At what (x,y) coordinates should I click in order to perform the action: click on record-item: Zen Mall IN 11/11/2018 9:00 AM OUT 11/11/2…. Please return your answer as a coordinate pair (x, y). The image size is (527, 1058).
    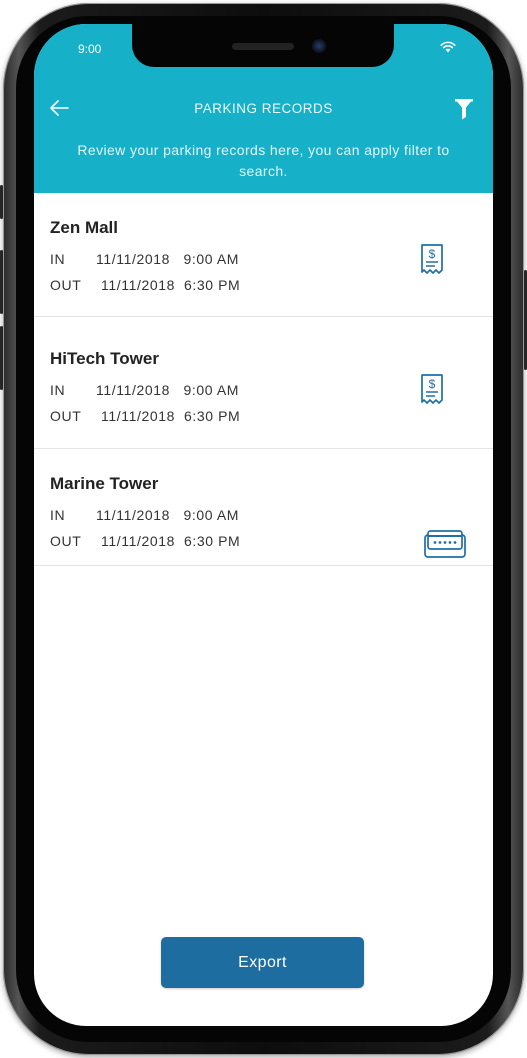
    Looking at the image, I should click on (263, 255).